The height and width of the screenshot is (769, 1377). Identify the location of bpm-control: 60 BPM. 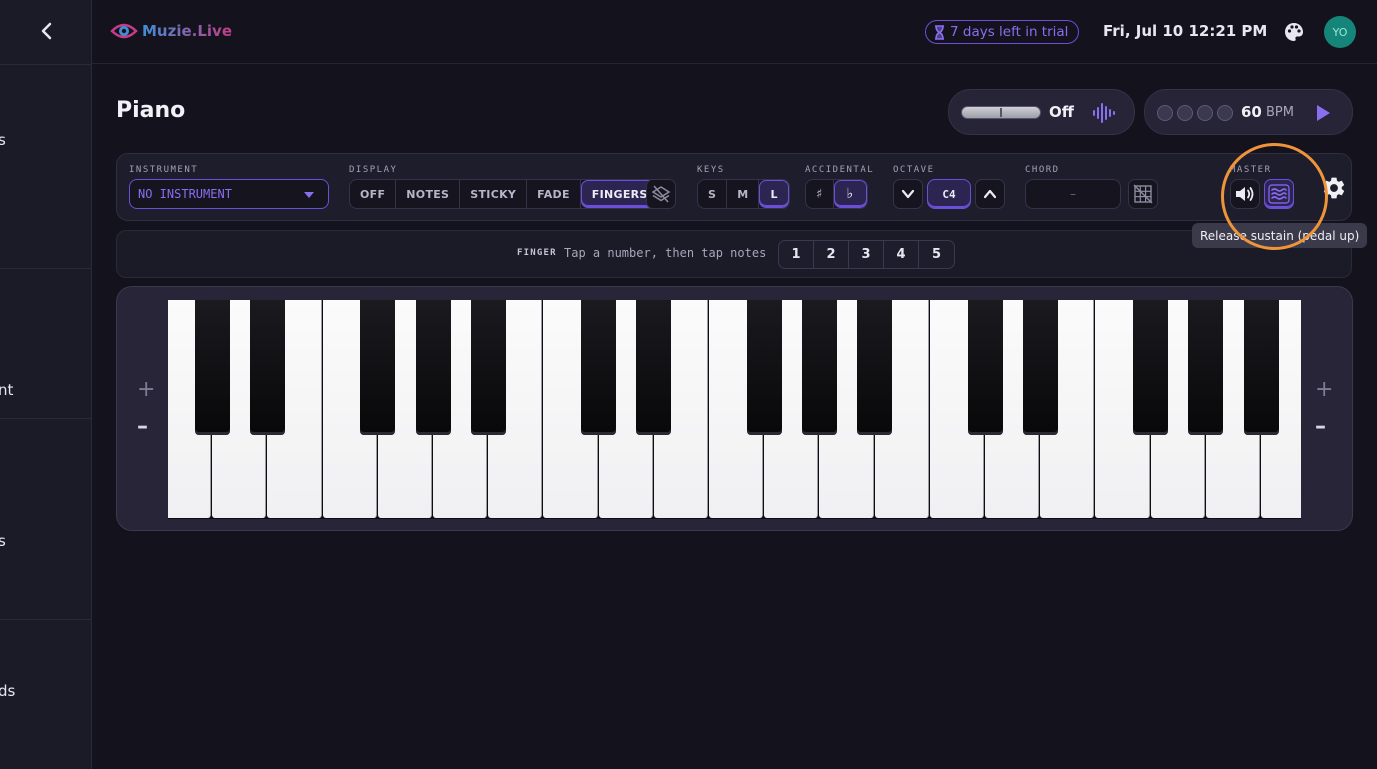
(1248, 112).